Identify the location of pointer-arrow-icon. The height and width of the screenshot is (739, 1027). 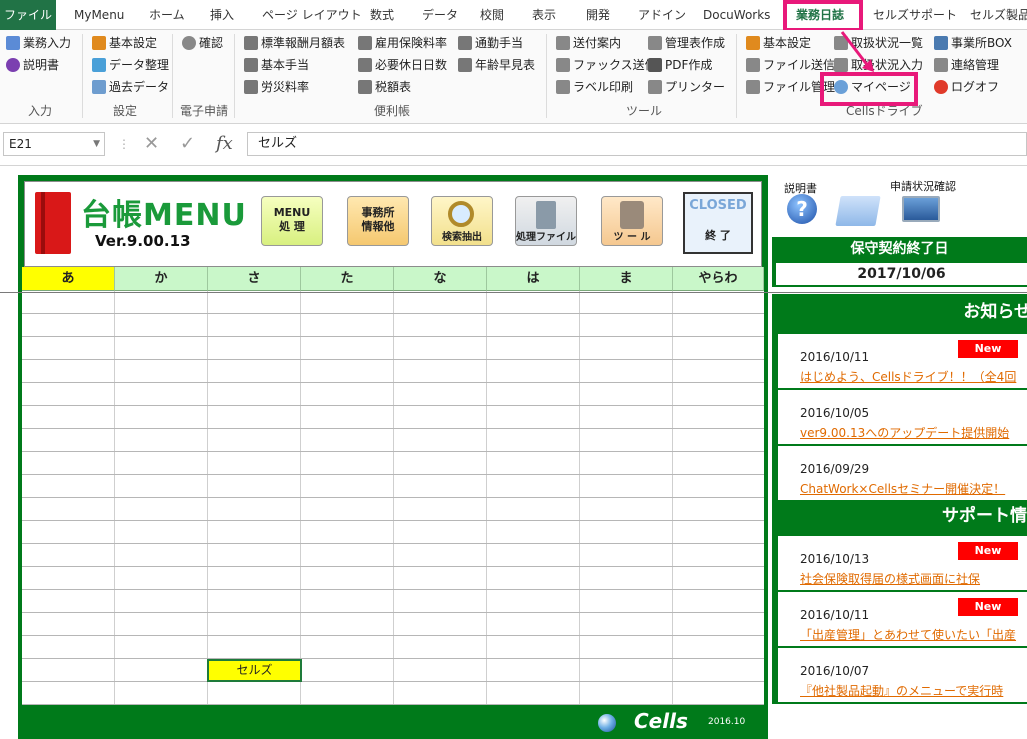
(857, 51).